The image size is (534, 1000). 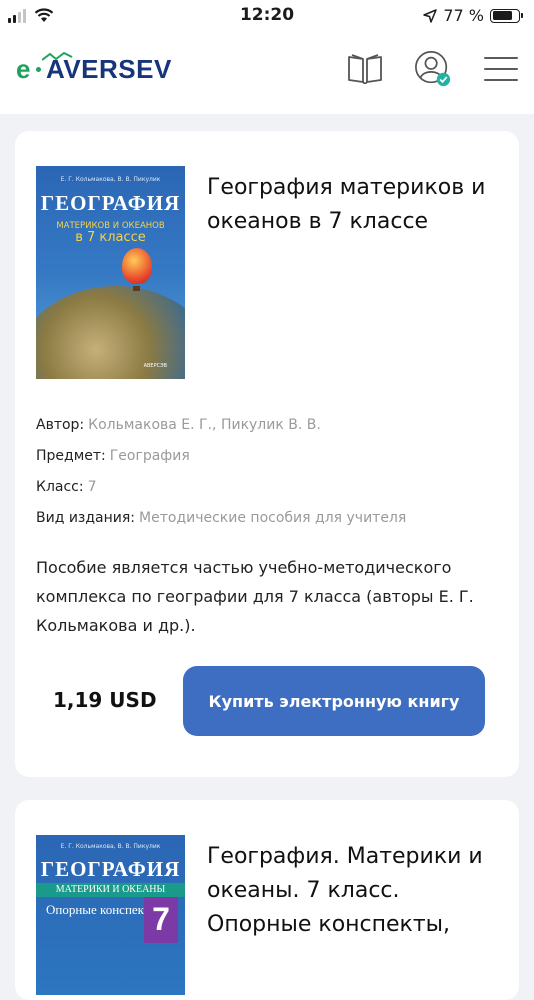 What do you see at coordinates (357, 205) in the screenshot?
I see `book-title: География материков и океанов в 7 классе` at bounding box center [357, 205].